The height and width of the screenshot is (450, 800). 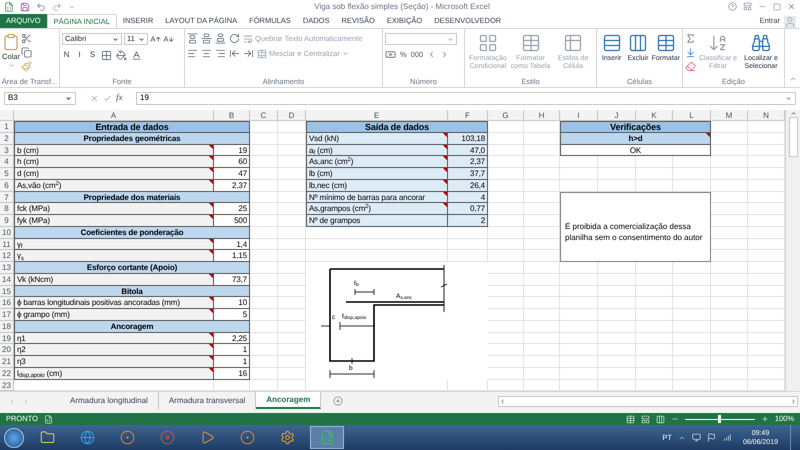 I want to click on column-header: G, so click(x=506, y=115).